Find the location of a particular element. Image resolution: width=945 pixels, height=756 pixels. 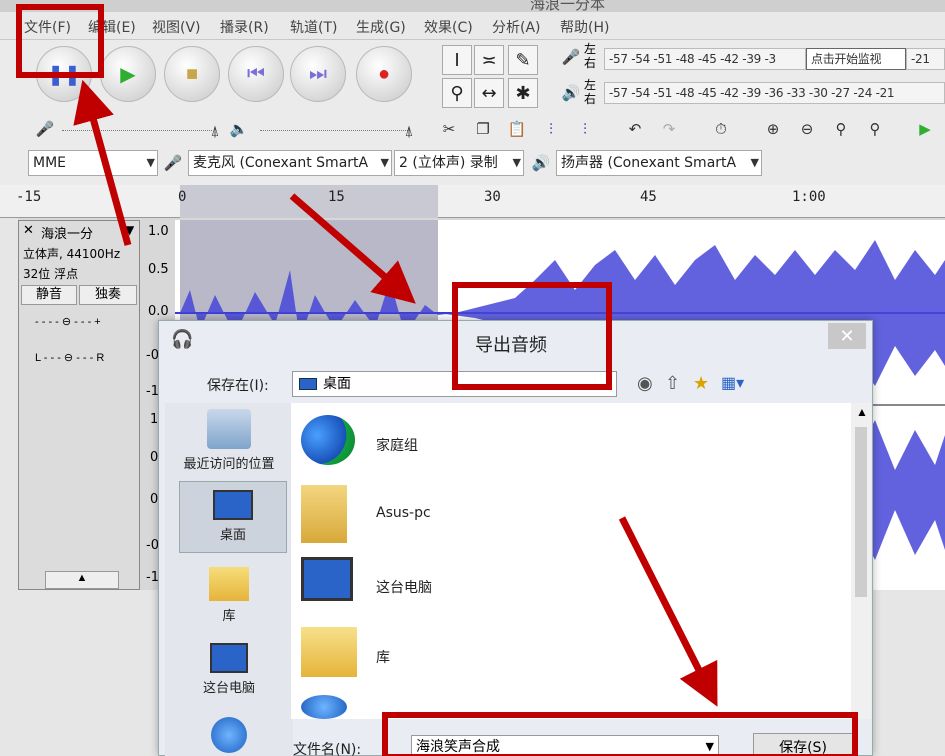

arrow-to-dialog-title is located at coordinates (352, 248).